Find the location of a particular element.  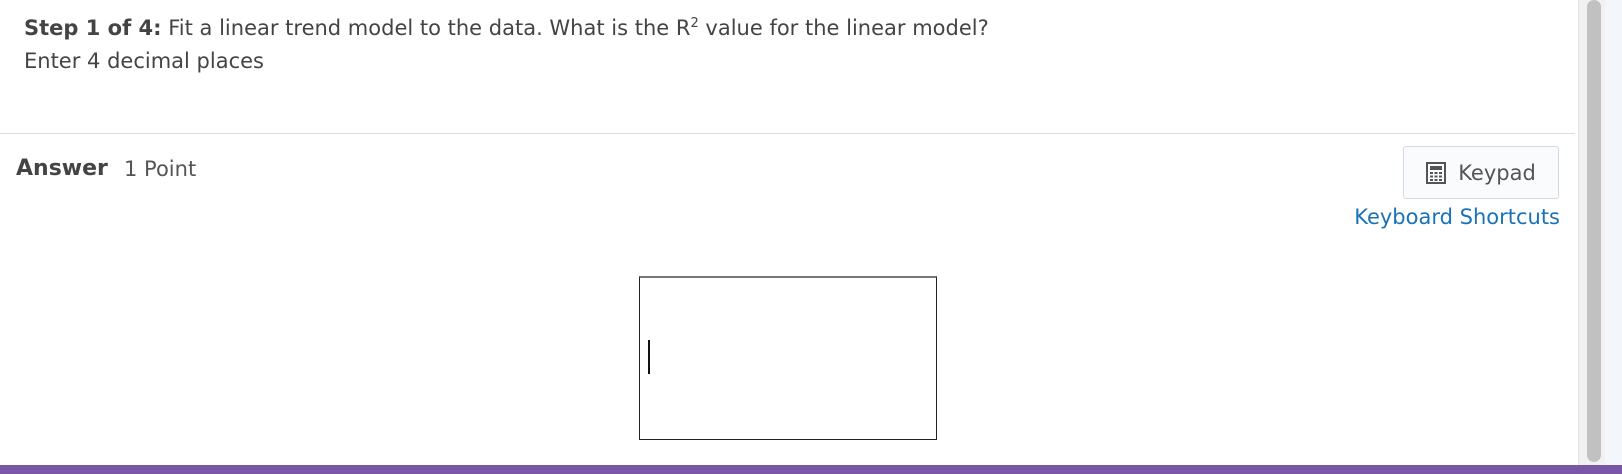

text-caret is located at coordinates (649, 357).